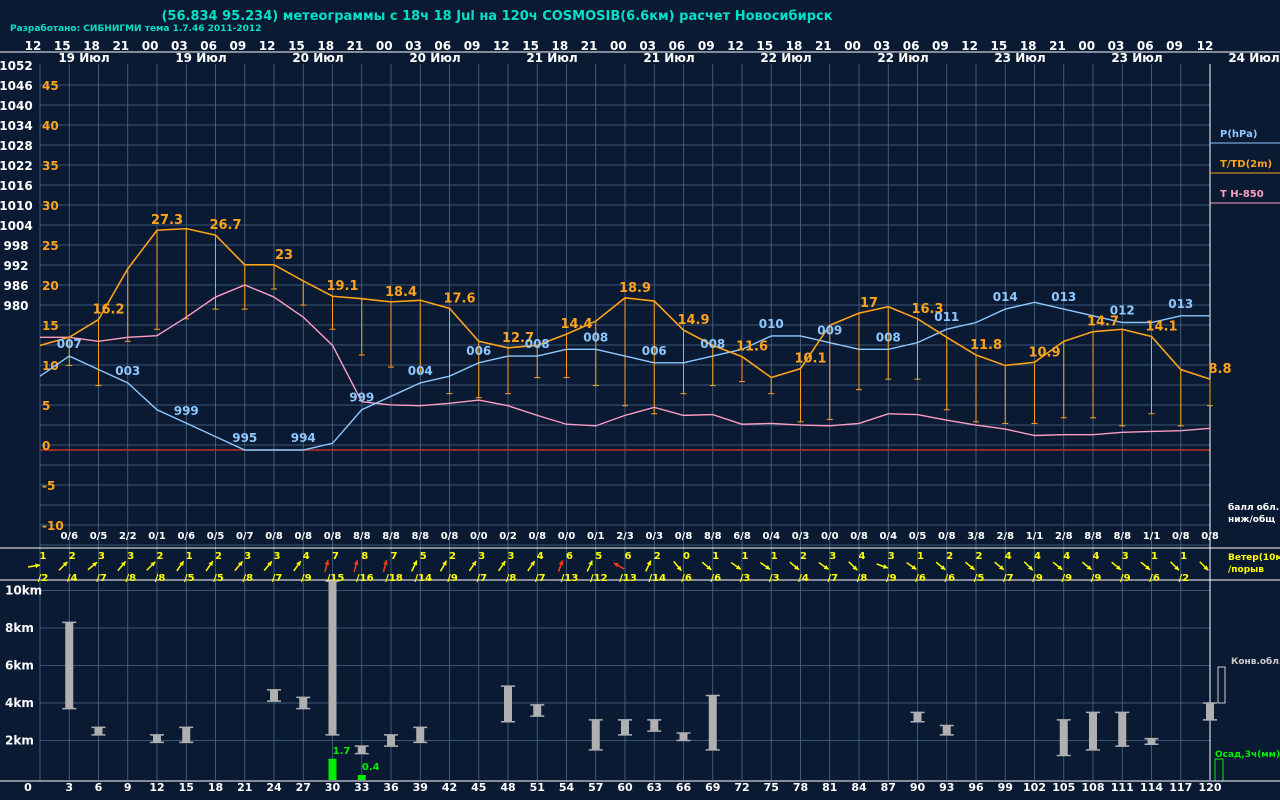 The height and width of the screenshot is (800, 1280). Describe the element at coordinates (1044, 352) in the screenshot. I see `temp-data-label: 10.9` at that location.